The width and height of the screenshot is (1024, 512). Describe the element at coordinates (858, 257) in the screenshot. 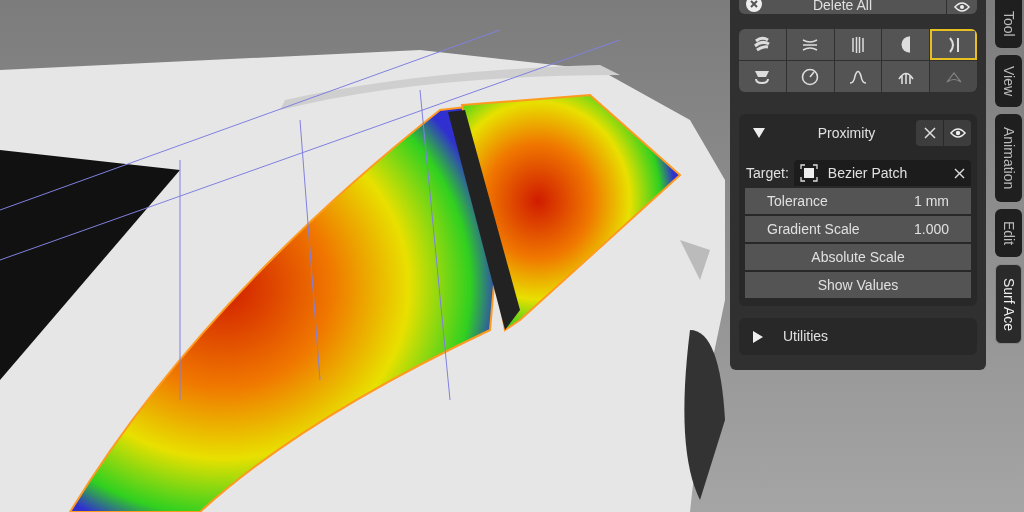

I see `toggle-button: Absolute Scale` at that location.